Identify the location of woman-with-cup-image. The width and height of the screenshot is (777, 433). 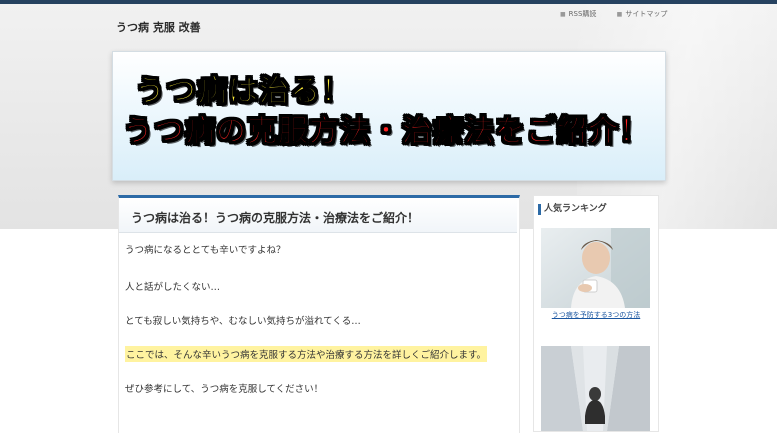
(595, 268).